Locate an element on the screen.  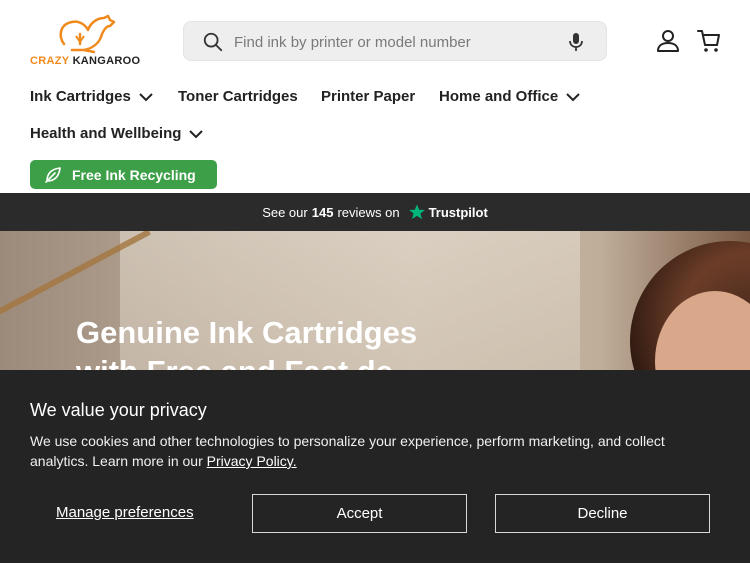
nav-item-ink-cartridges: Ink Cartridges is located at coordinates (91, 96).